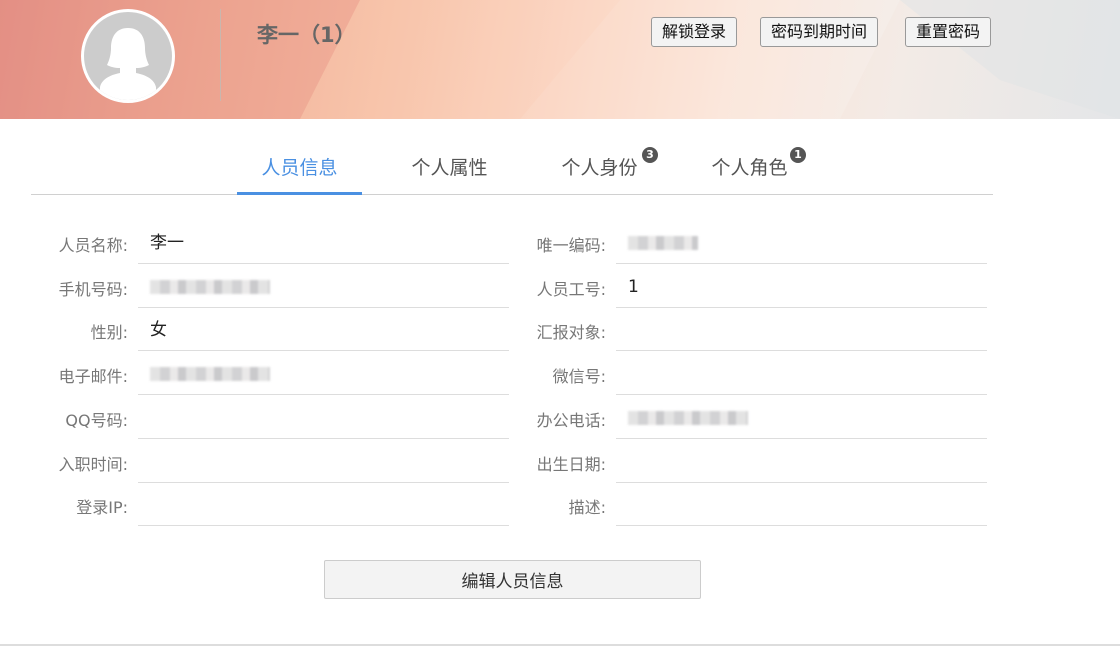 The height and width of the screenshot is (647, 1120). Describe the element at coordinates (158, 330) in the screenshot. I see `field-value-text: 女` at that location.